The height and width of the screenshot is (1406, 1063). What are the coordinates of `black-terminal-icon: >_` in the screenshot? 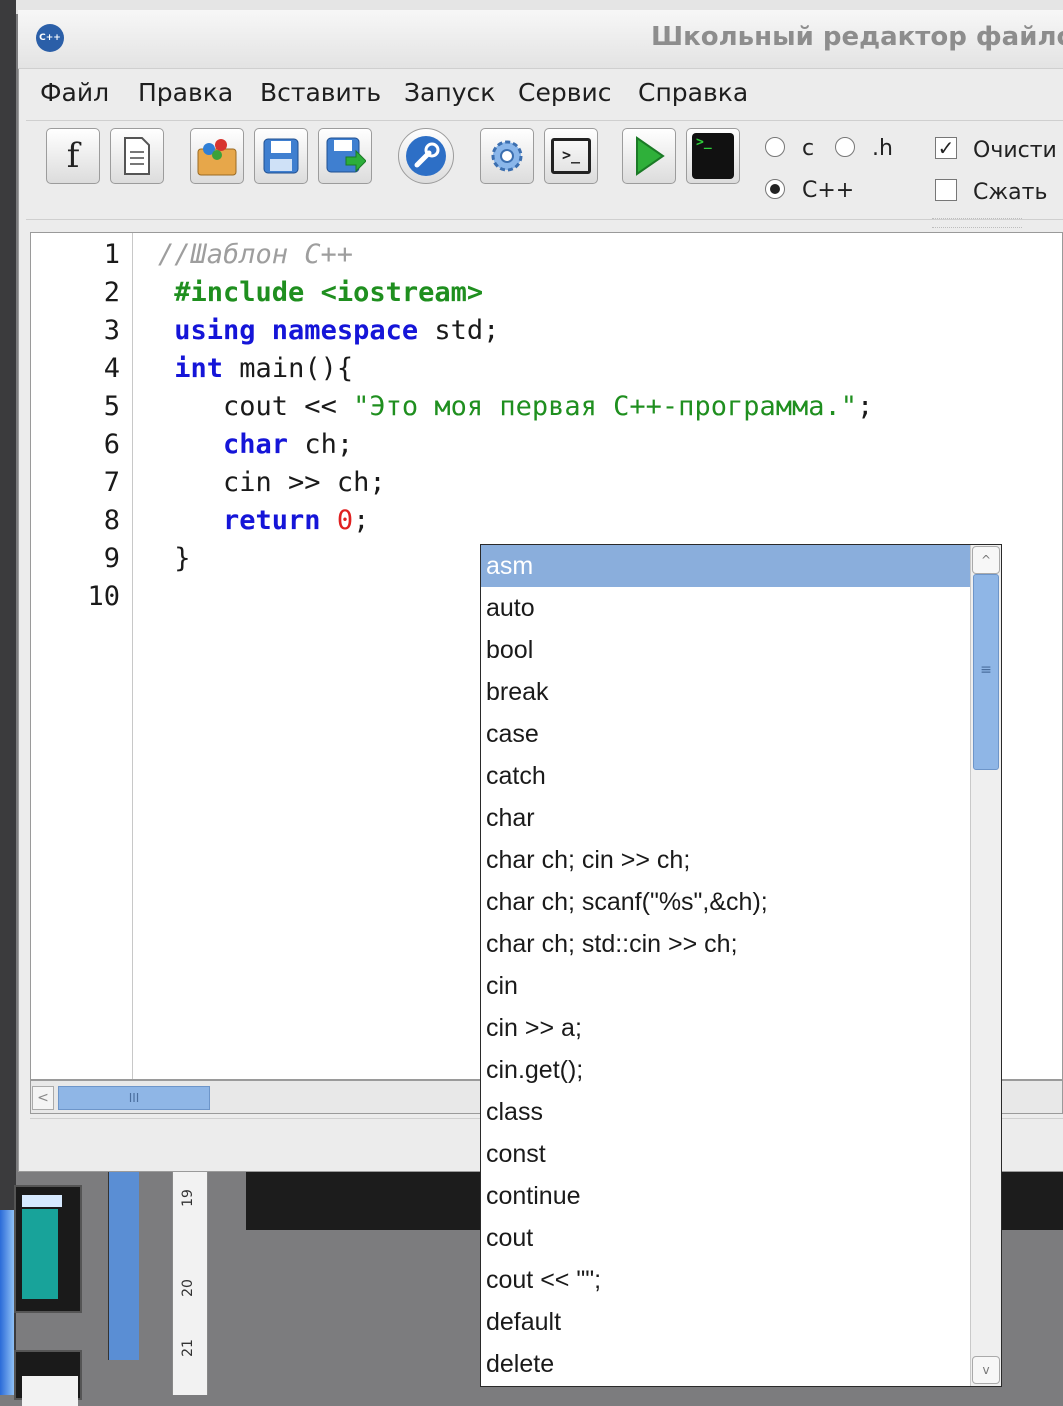 It's located at (713, 156).